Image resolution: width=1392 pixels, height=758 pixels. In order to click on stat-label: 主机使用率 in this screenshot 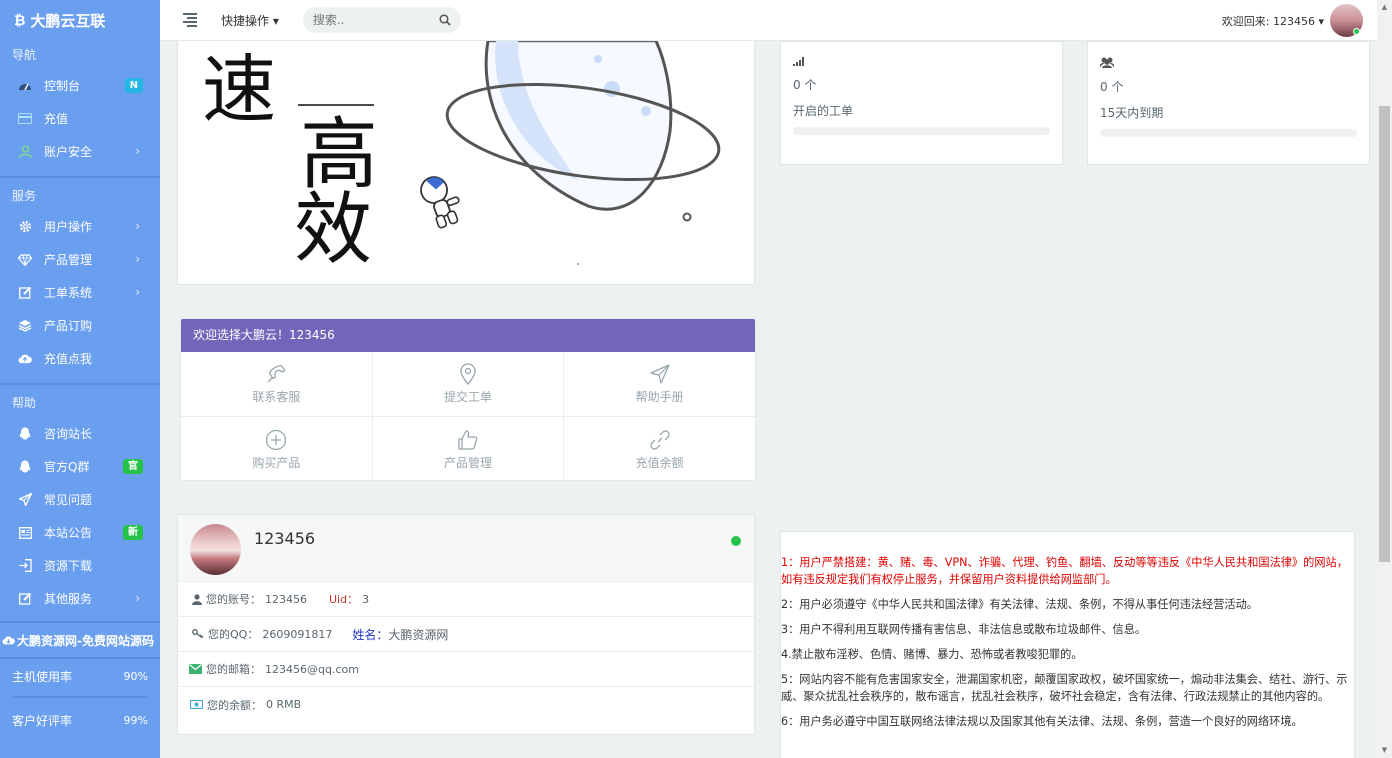, I will do `click(42, 677)`.